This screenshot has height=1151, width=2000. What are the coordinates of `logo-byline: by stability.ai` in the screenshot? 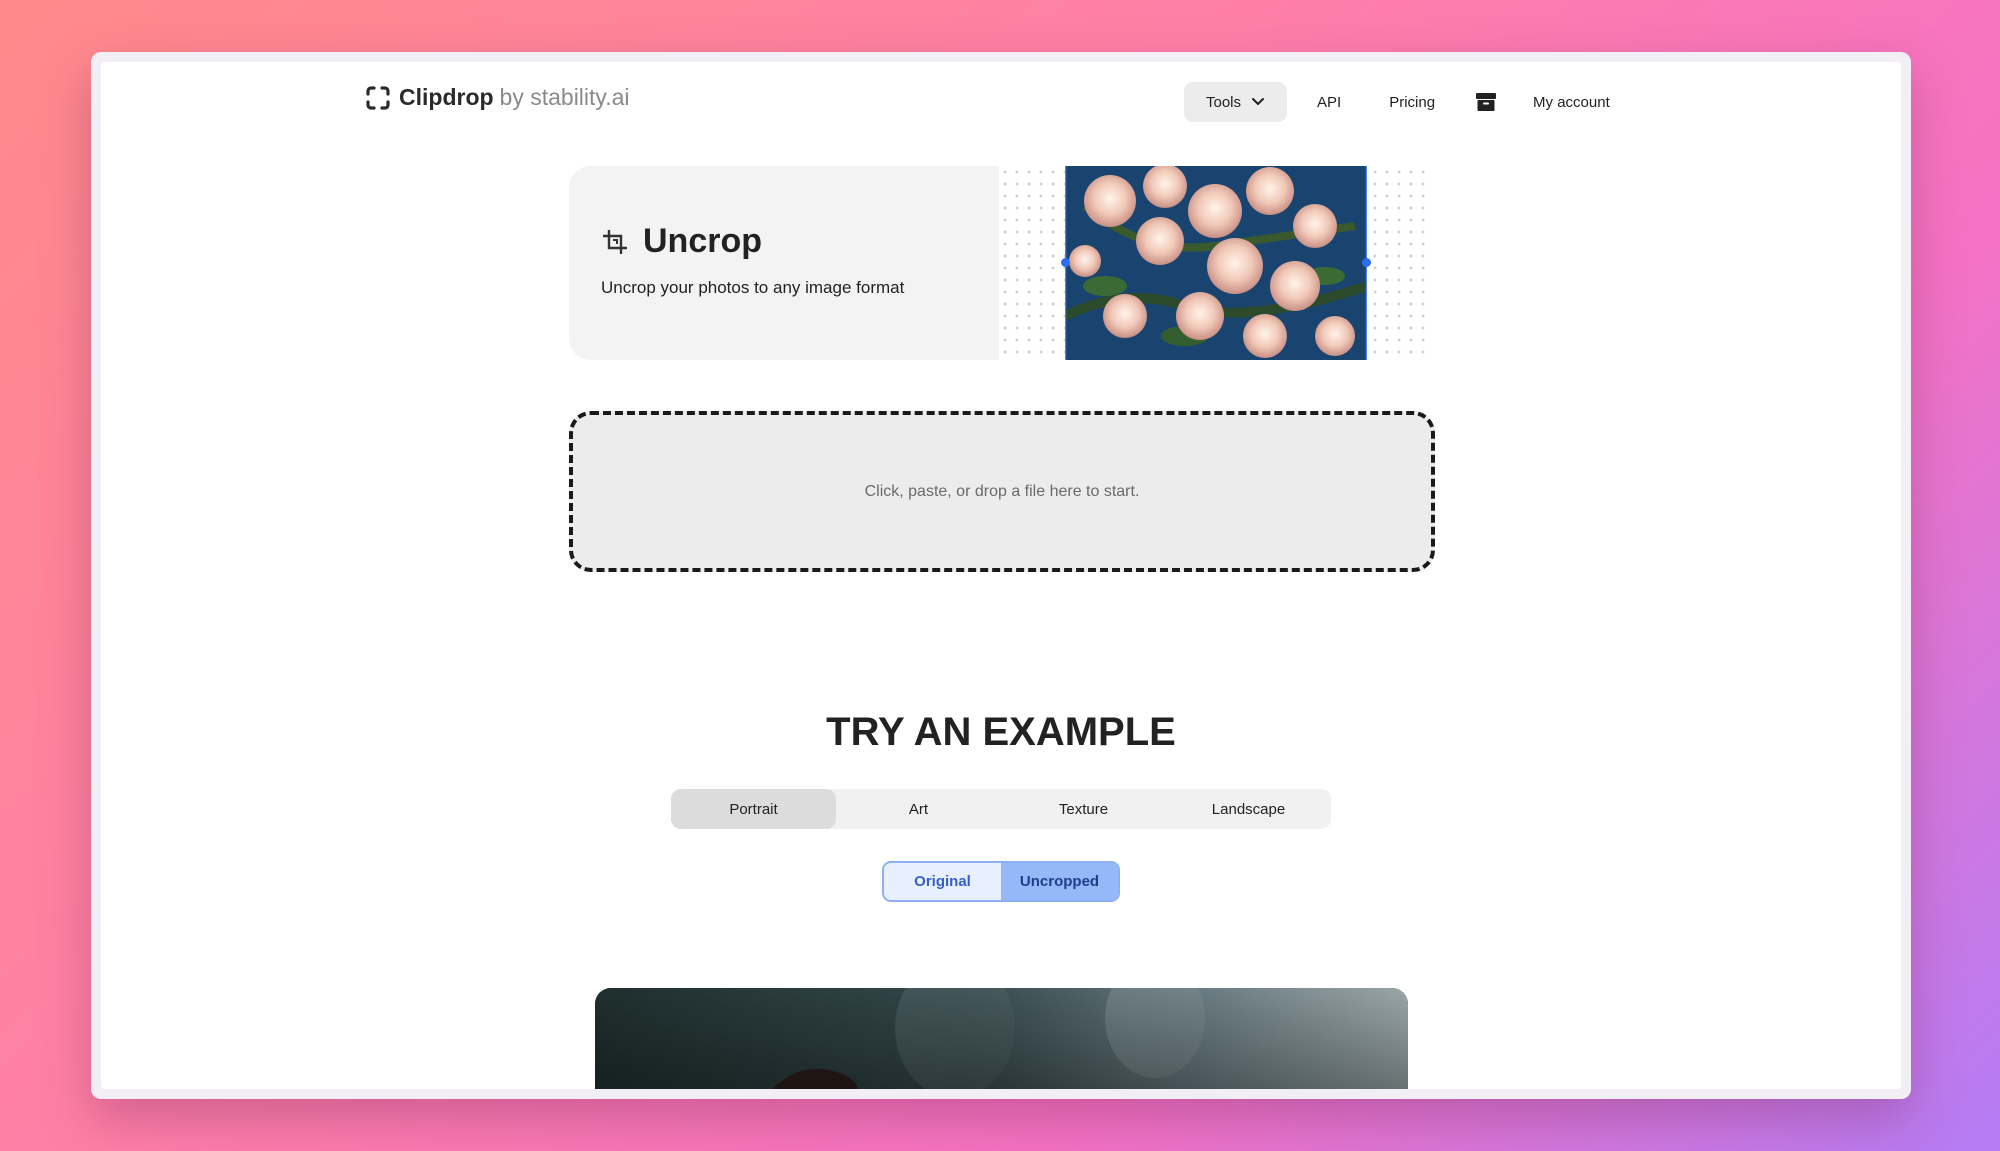 It's located at (564, 97).